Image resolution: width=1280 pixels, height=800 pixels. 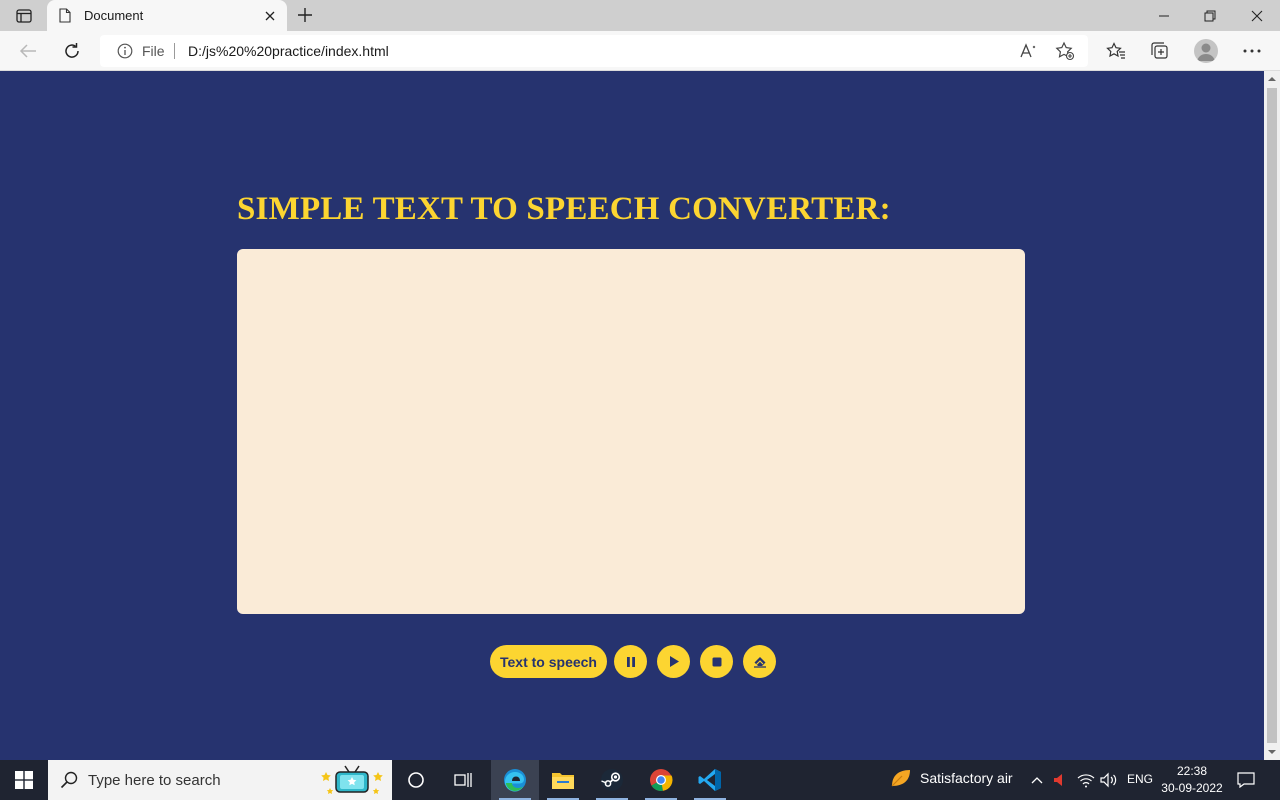 I want to click on notification-icon, so click(x=1246, y=780).